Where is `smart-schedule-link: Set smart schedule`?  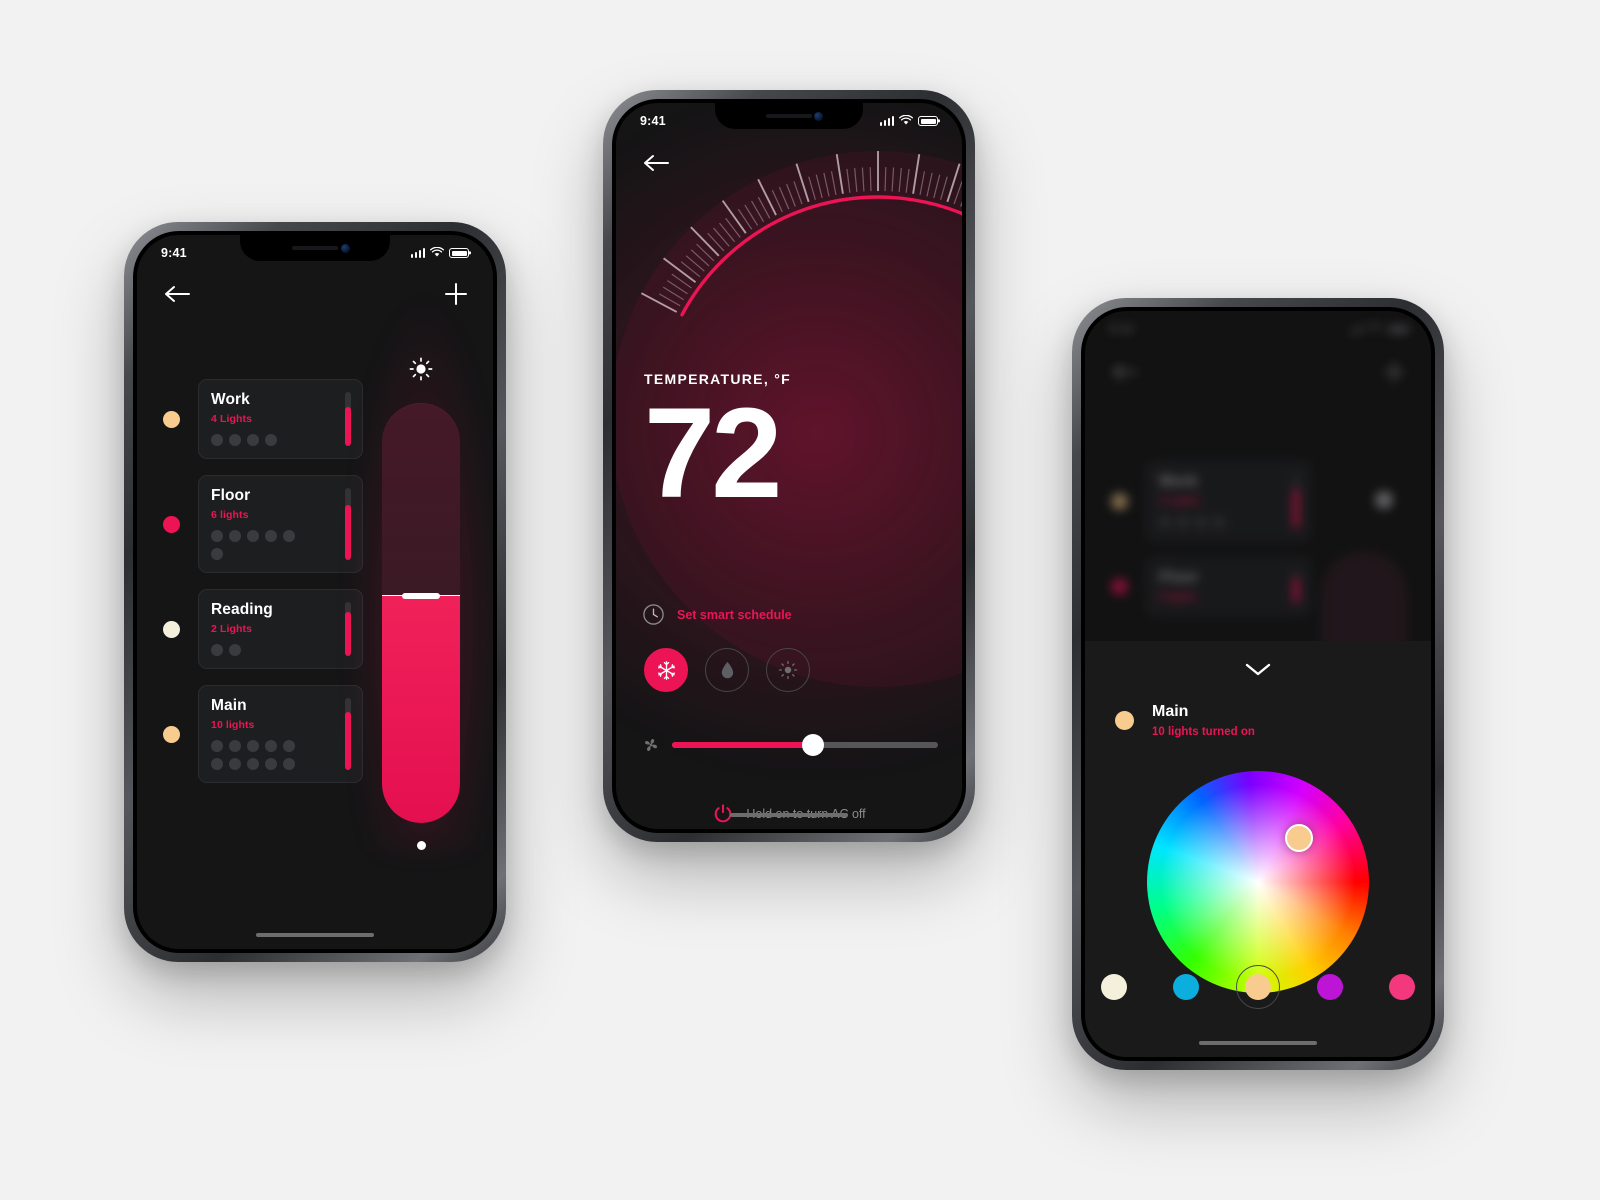
smart-schedule-link: Set smart schedule is located at coordinates (717, 614).